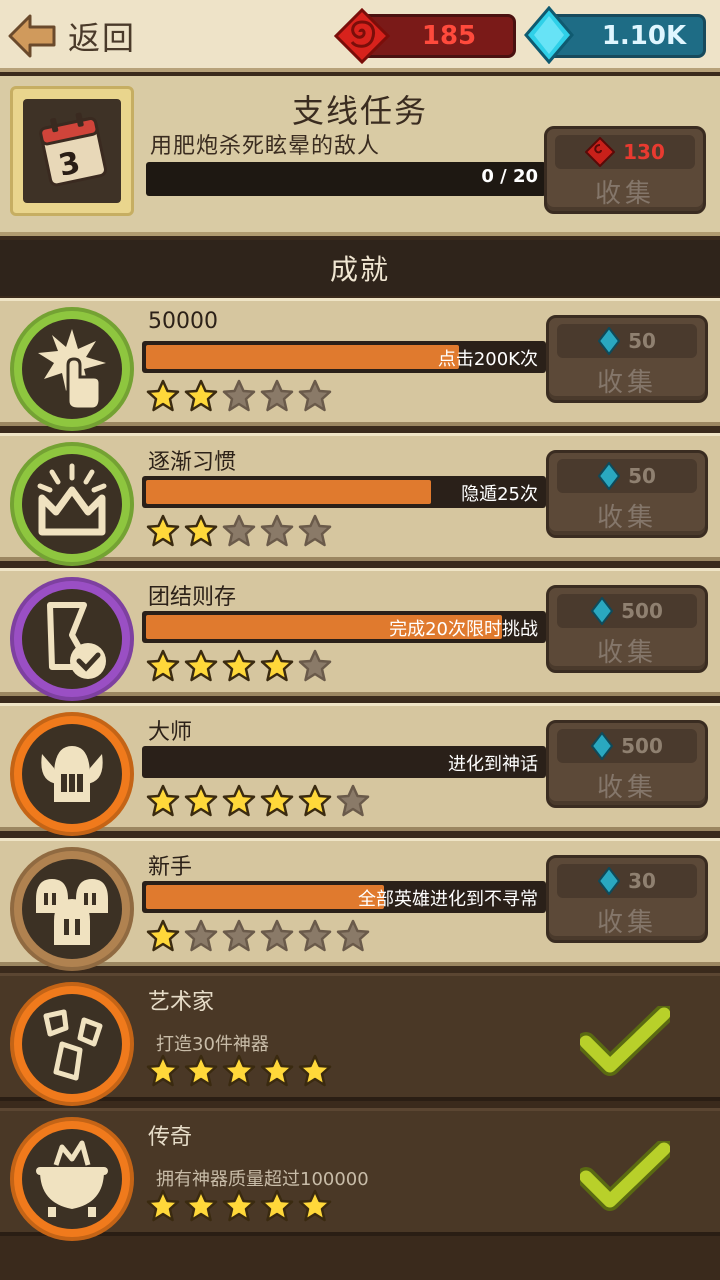 This screenshot has width=720, height=1280. I want to click on achievement-goal-text: 进化到神话, so click(493, 764).